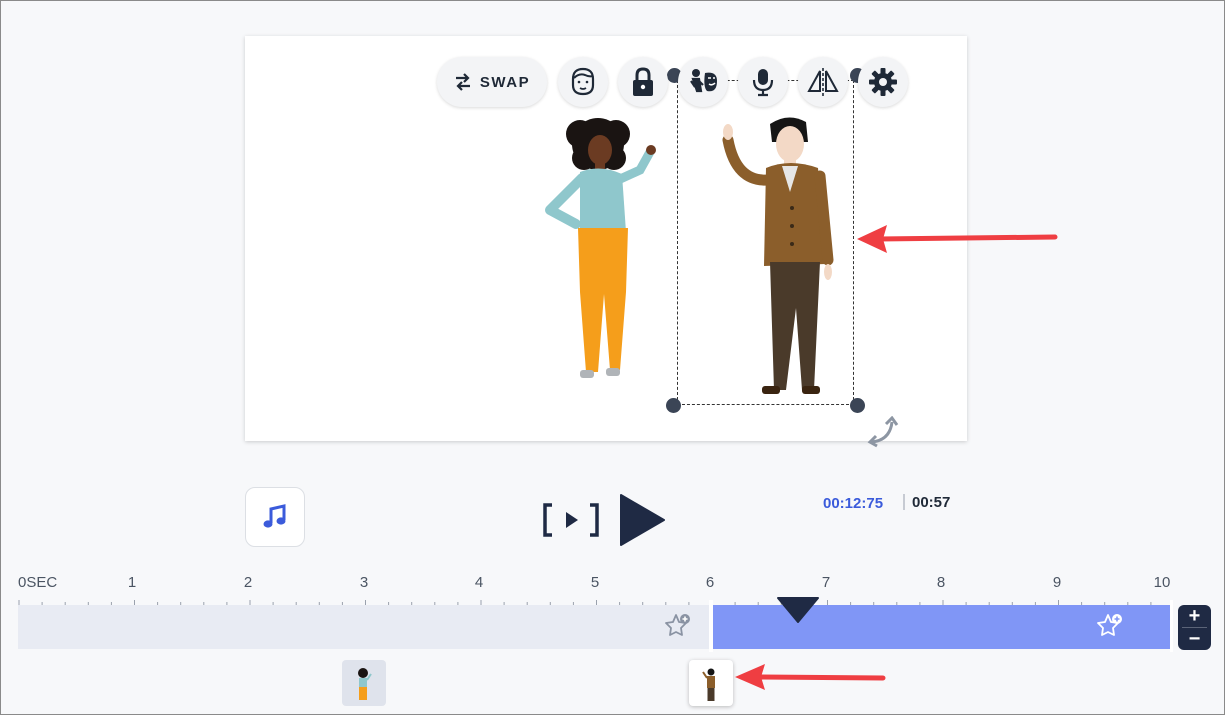  I want to click on swap-label: SWAP, so click(505, 82).